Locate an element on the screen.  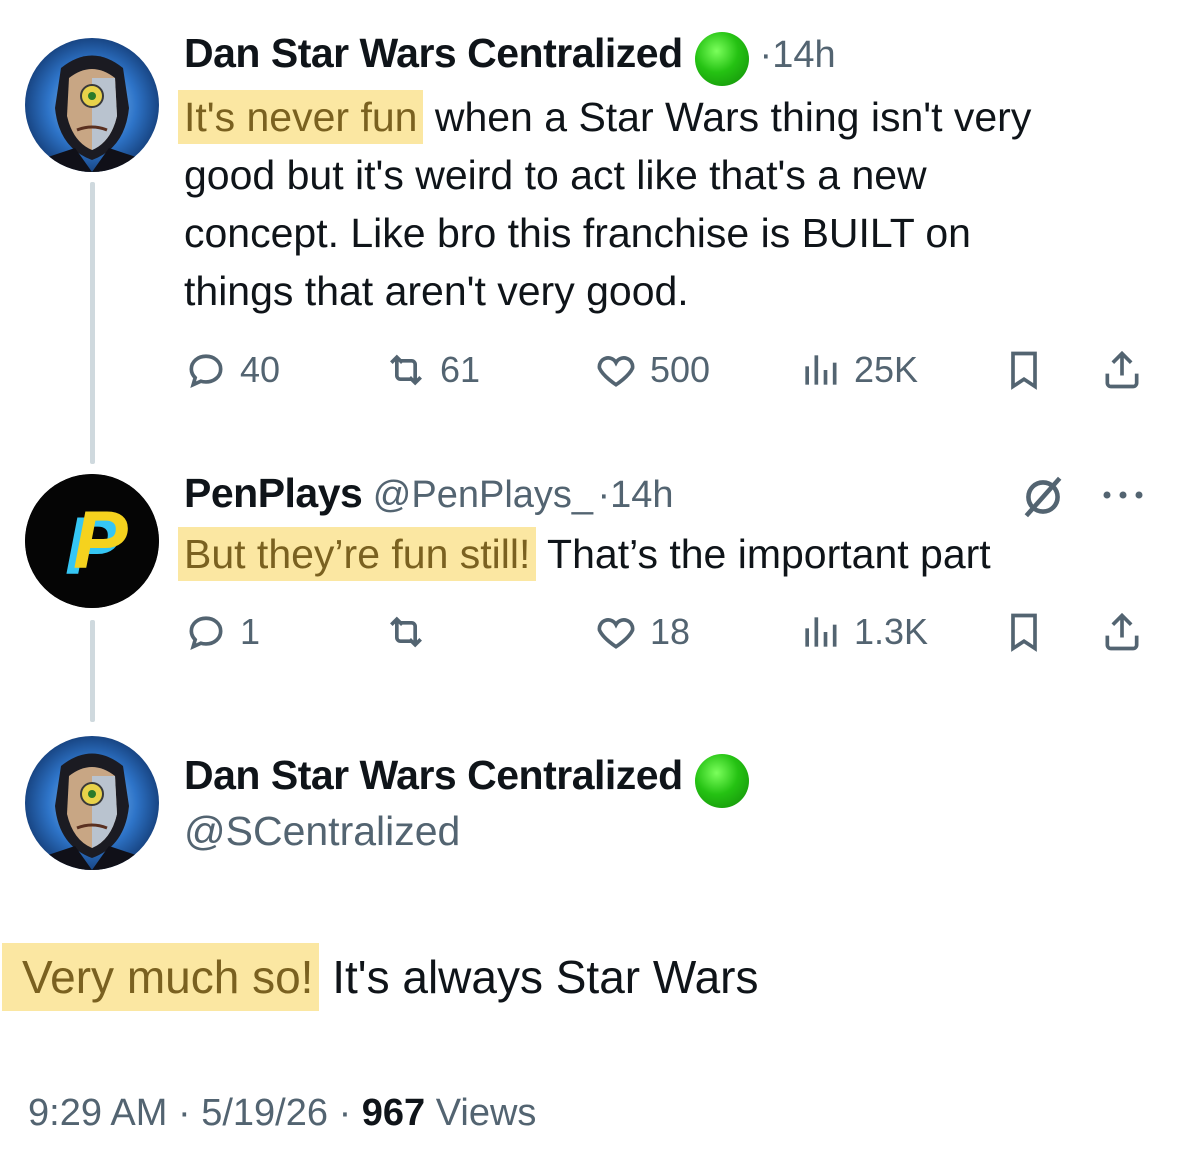
tweet2-header: PenPlays @PenPlays_ ·14h is located at coordinates (429, 493).